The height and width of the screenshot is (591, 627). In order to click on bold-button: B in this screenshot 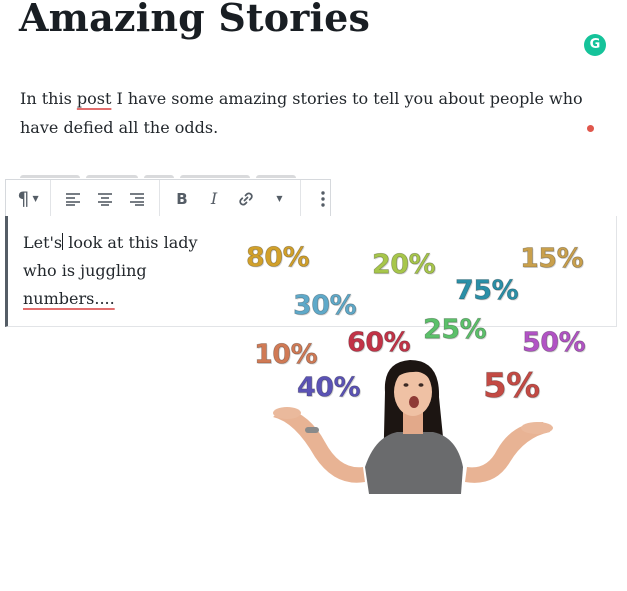, I will do `click(182, 199)`.